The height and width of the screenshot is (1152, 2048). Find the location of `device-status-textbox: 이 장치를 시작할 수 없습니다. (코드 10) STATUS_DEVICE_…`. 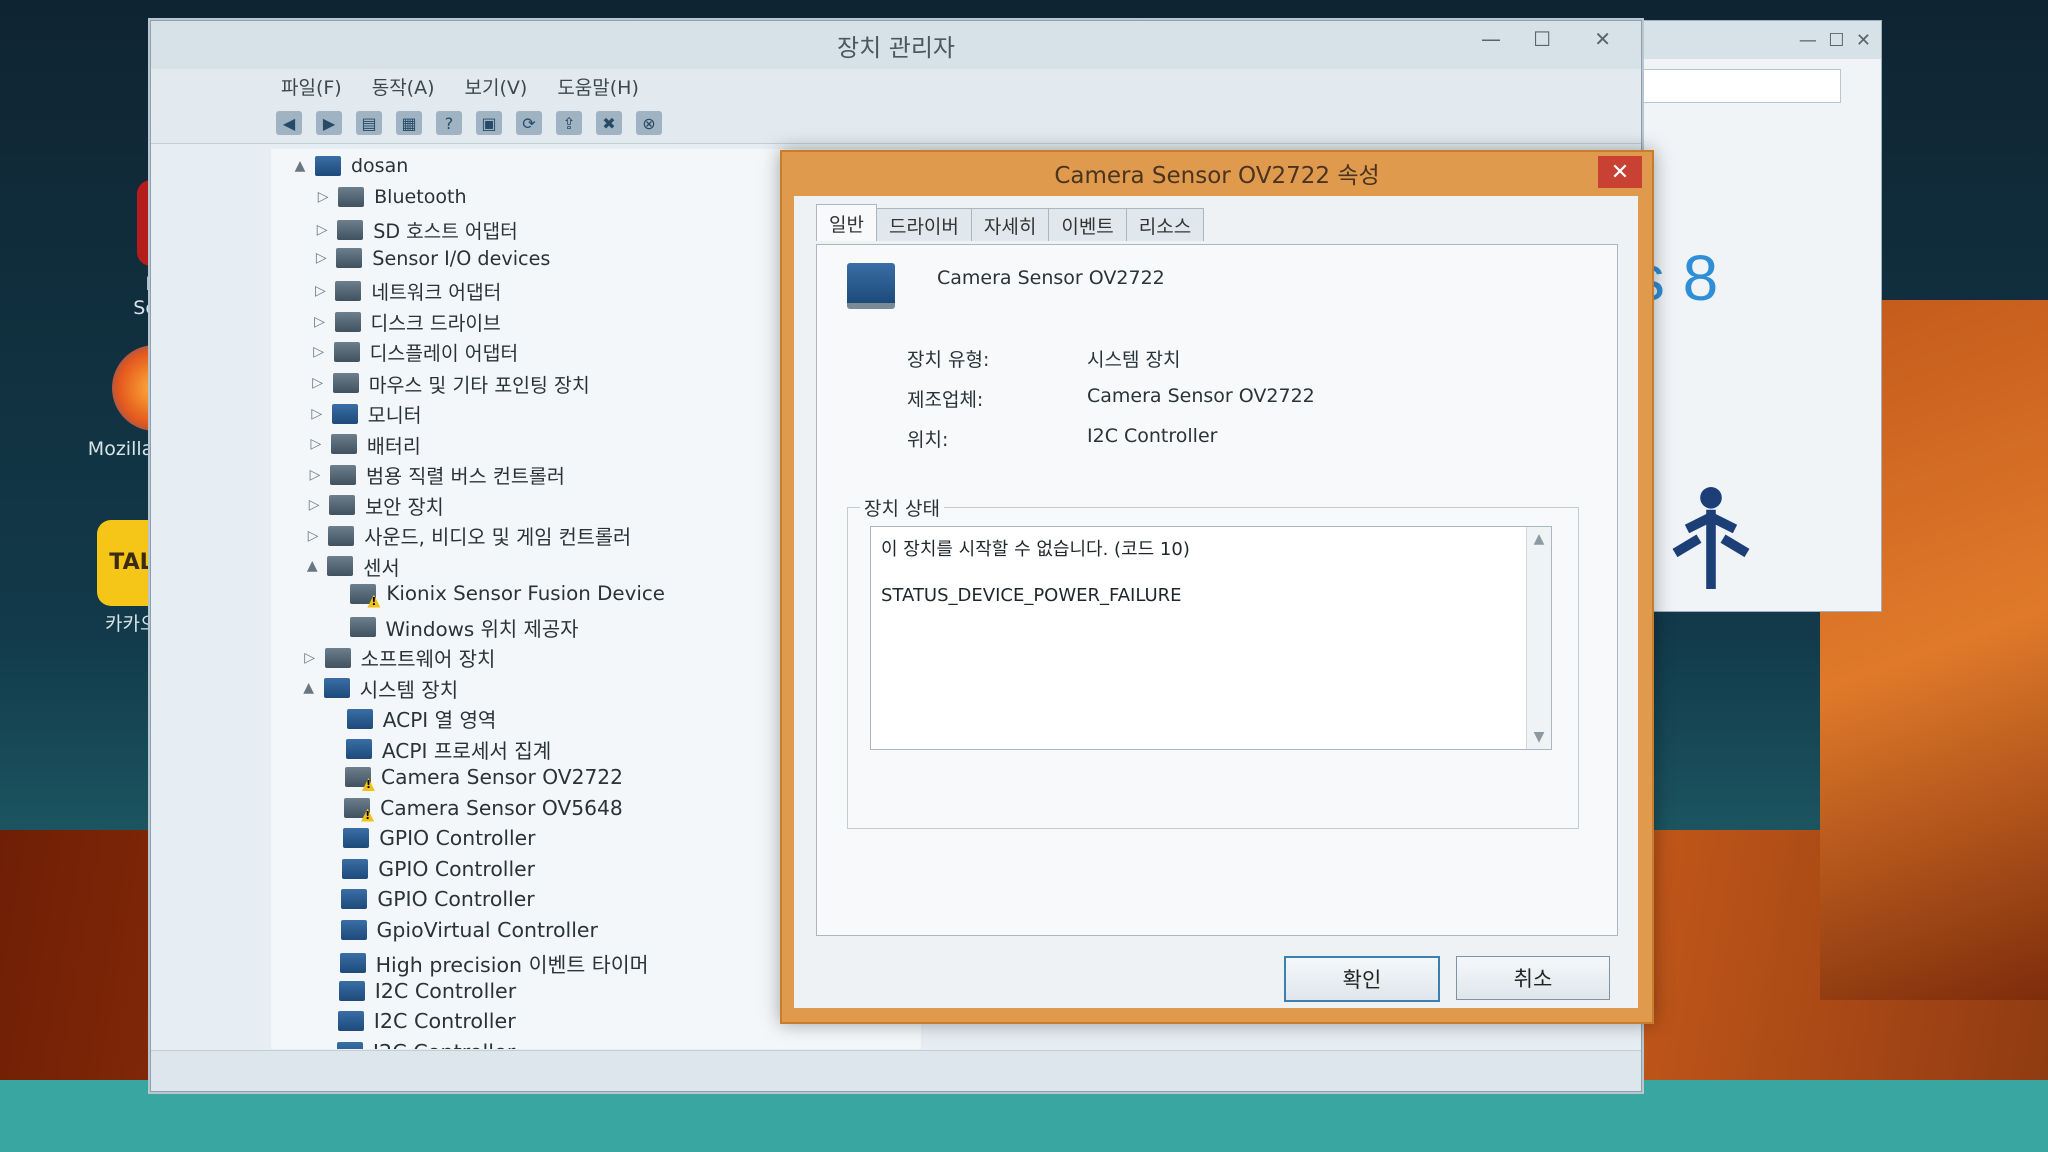

device-status-textbox: 이 장치를 시작할 수 없습니다. (코드 10) STATUS_DEVICE_… is located at coordinates (1211, 638).